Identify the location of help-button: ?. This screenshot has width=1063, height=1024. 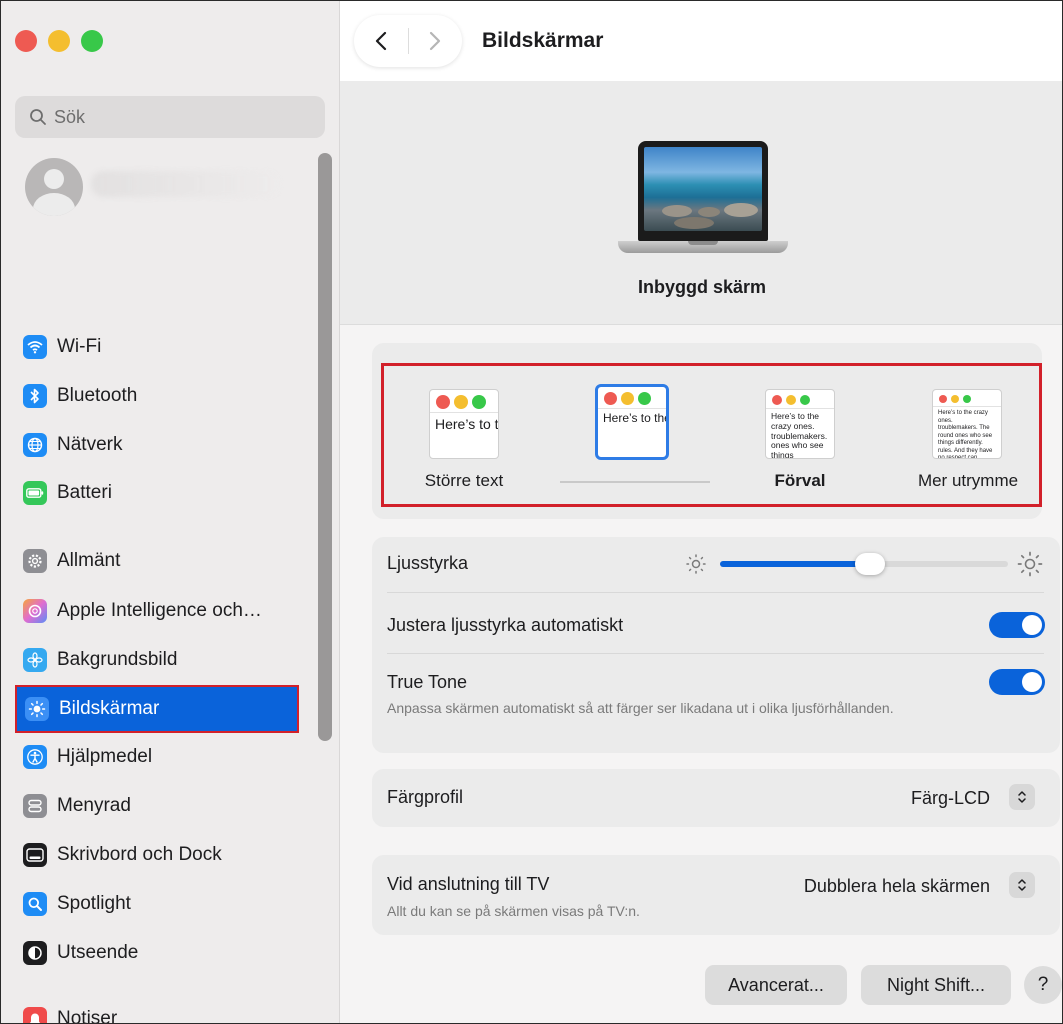
(1043, 985).